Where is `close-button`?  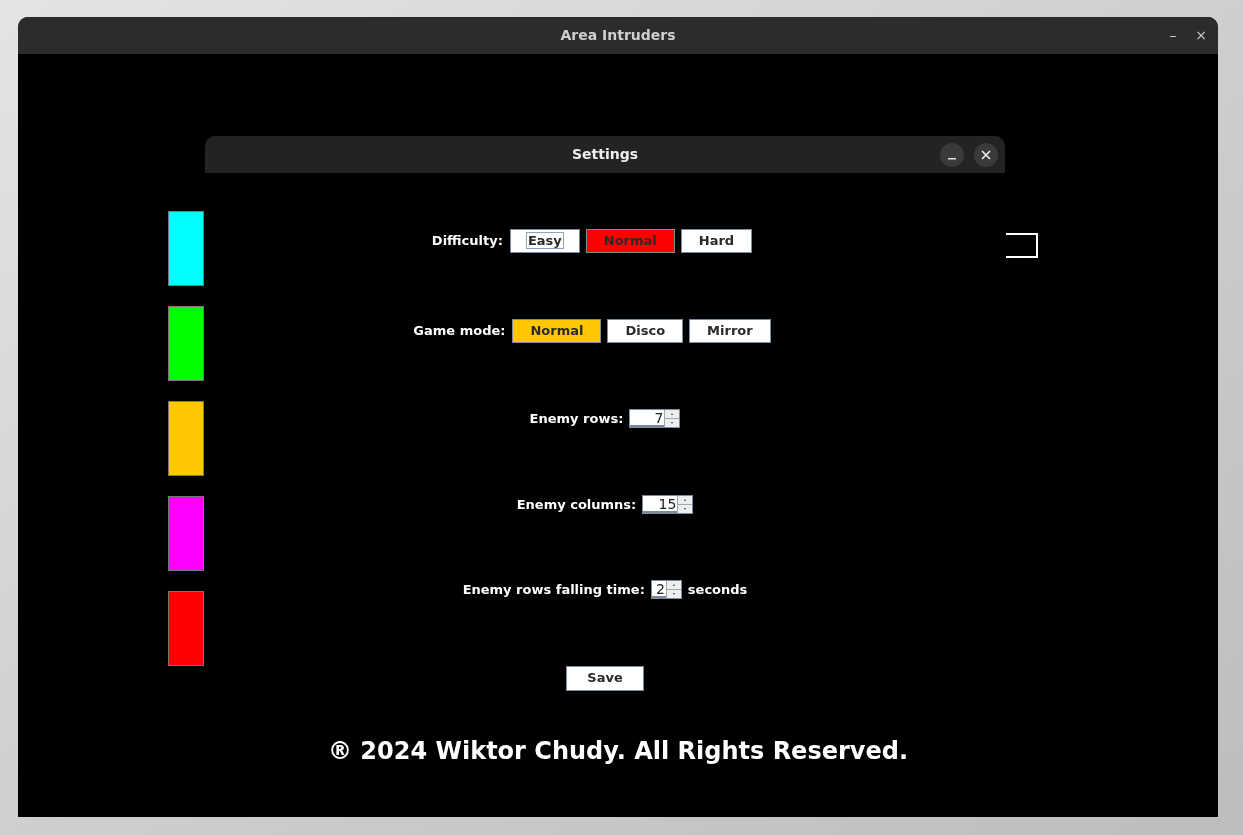
close-button is located at coordinates (986, 154).